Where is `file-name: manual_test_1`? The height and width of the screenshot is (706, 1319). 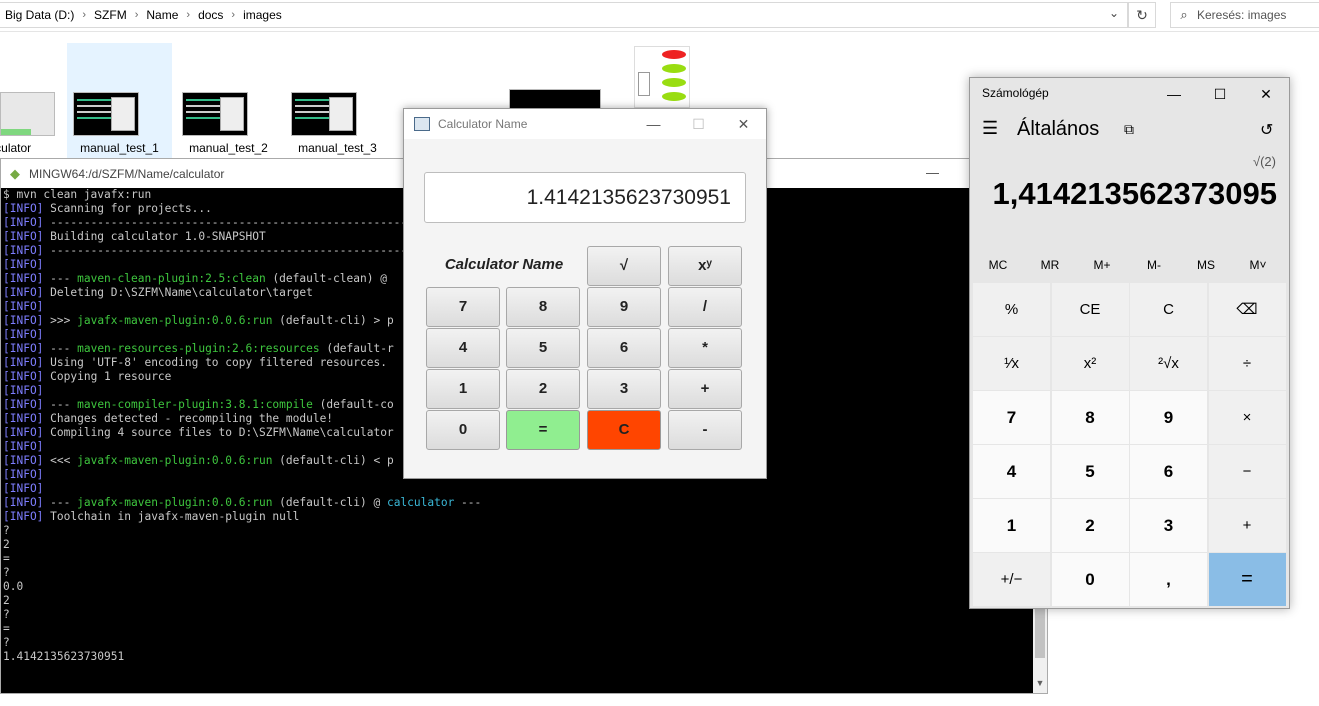 file-name: manual_test_1 is located at coordinates (119, 148).